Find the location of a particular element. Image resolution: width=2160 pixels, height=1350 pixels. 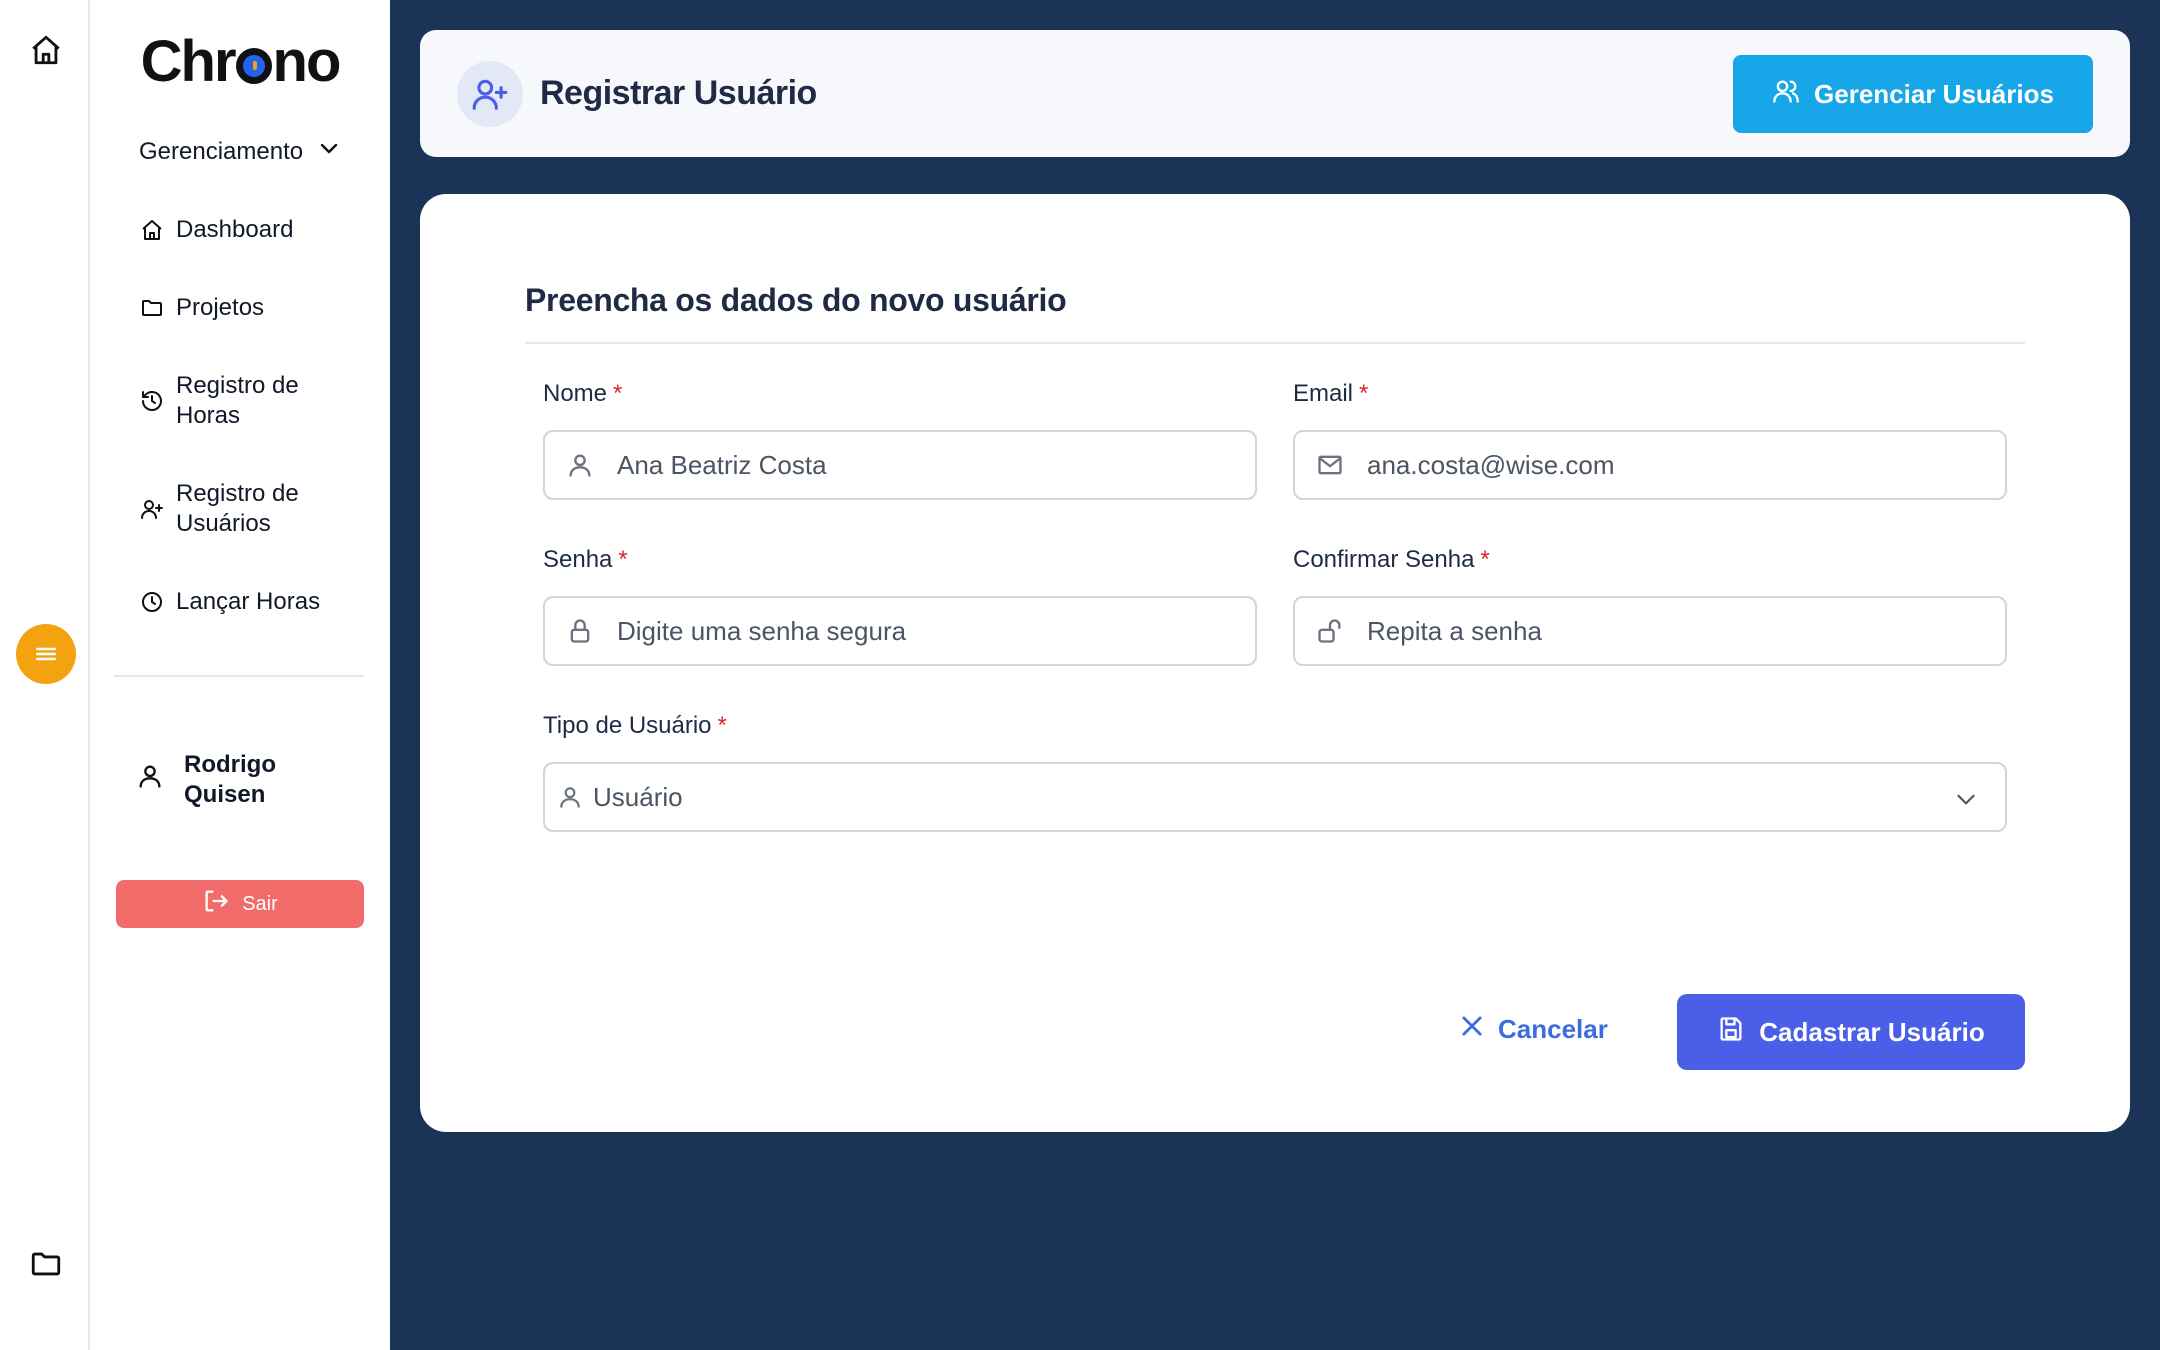

confirm-password-field: Repita a senha is located at coordinates (1650, 631).